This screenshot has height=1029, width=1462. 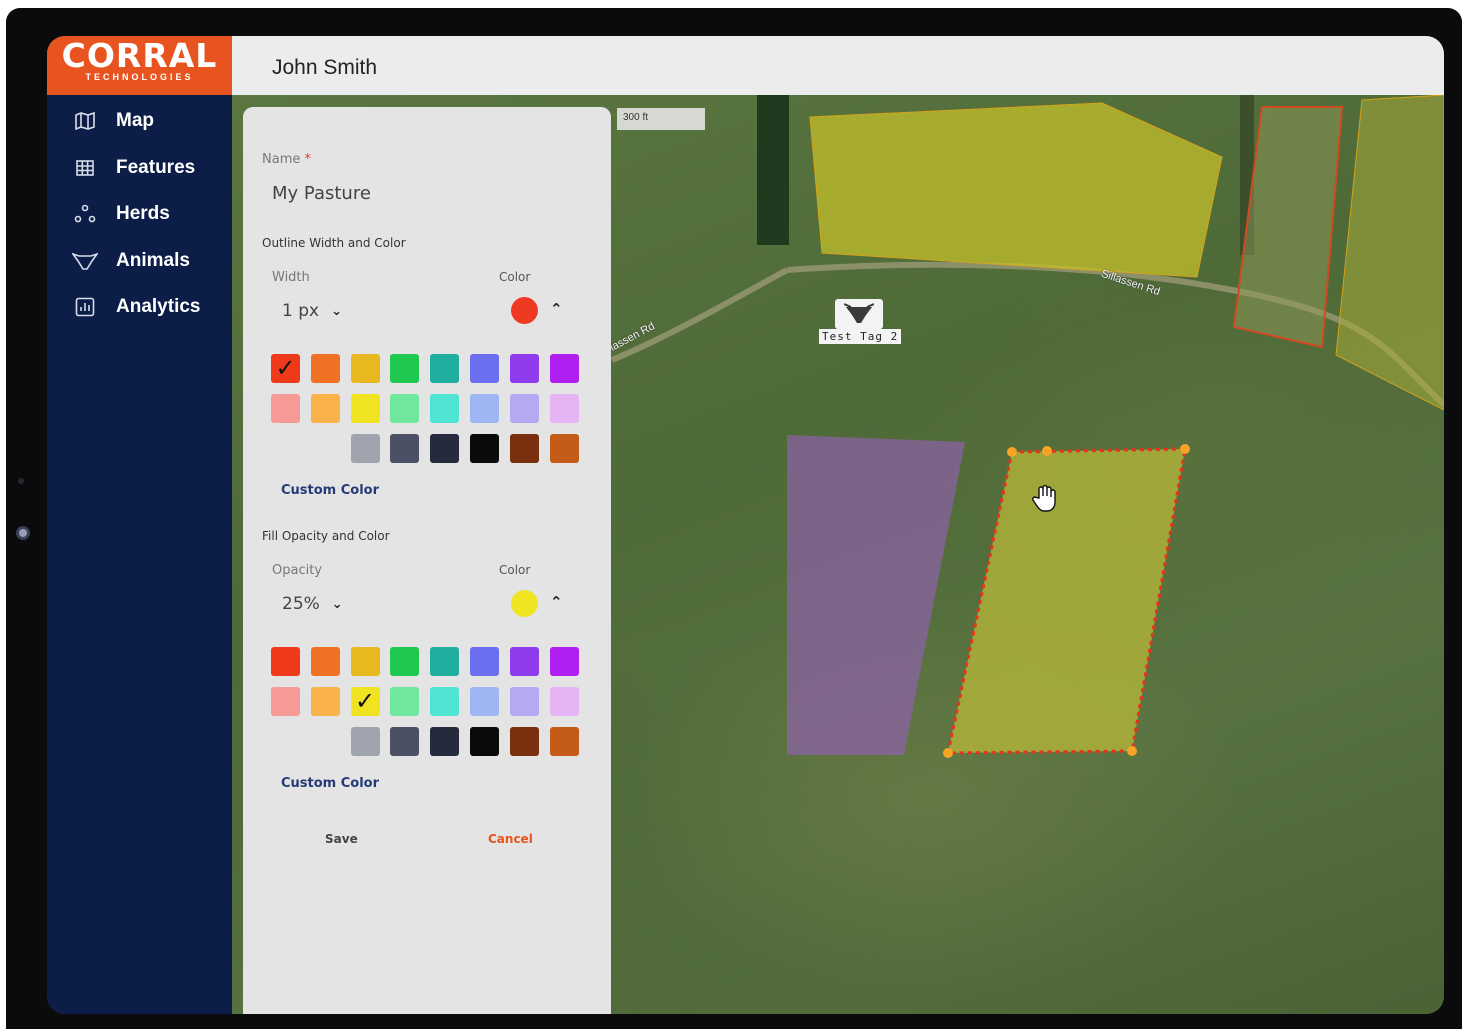 I want to click on fill-color-label: Color, so click(x=515, y=570).